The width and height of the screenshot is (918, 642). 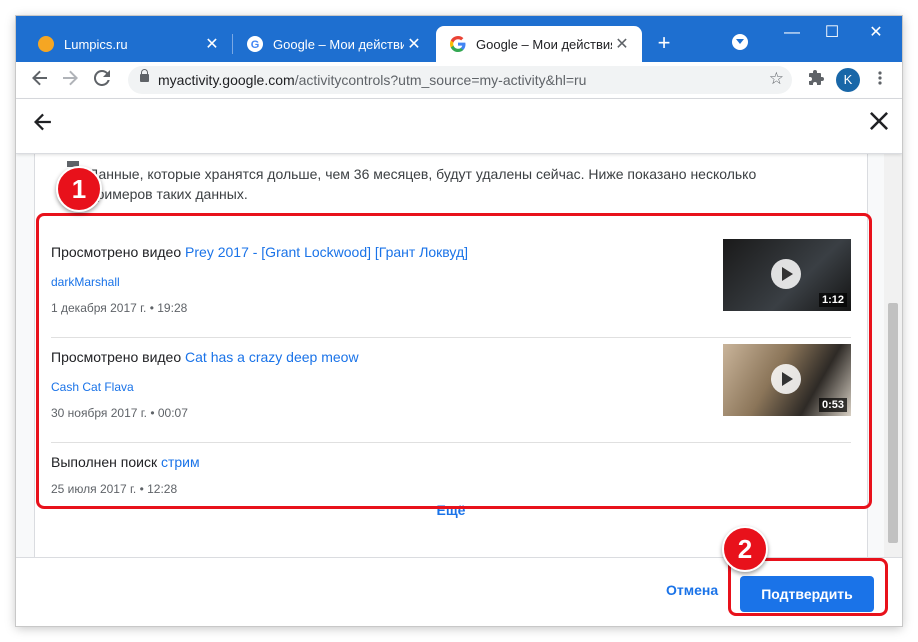 I want to click on google-favicon-icon: G, so click(x=255, y=44).